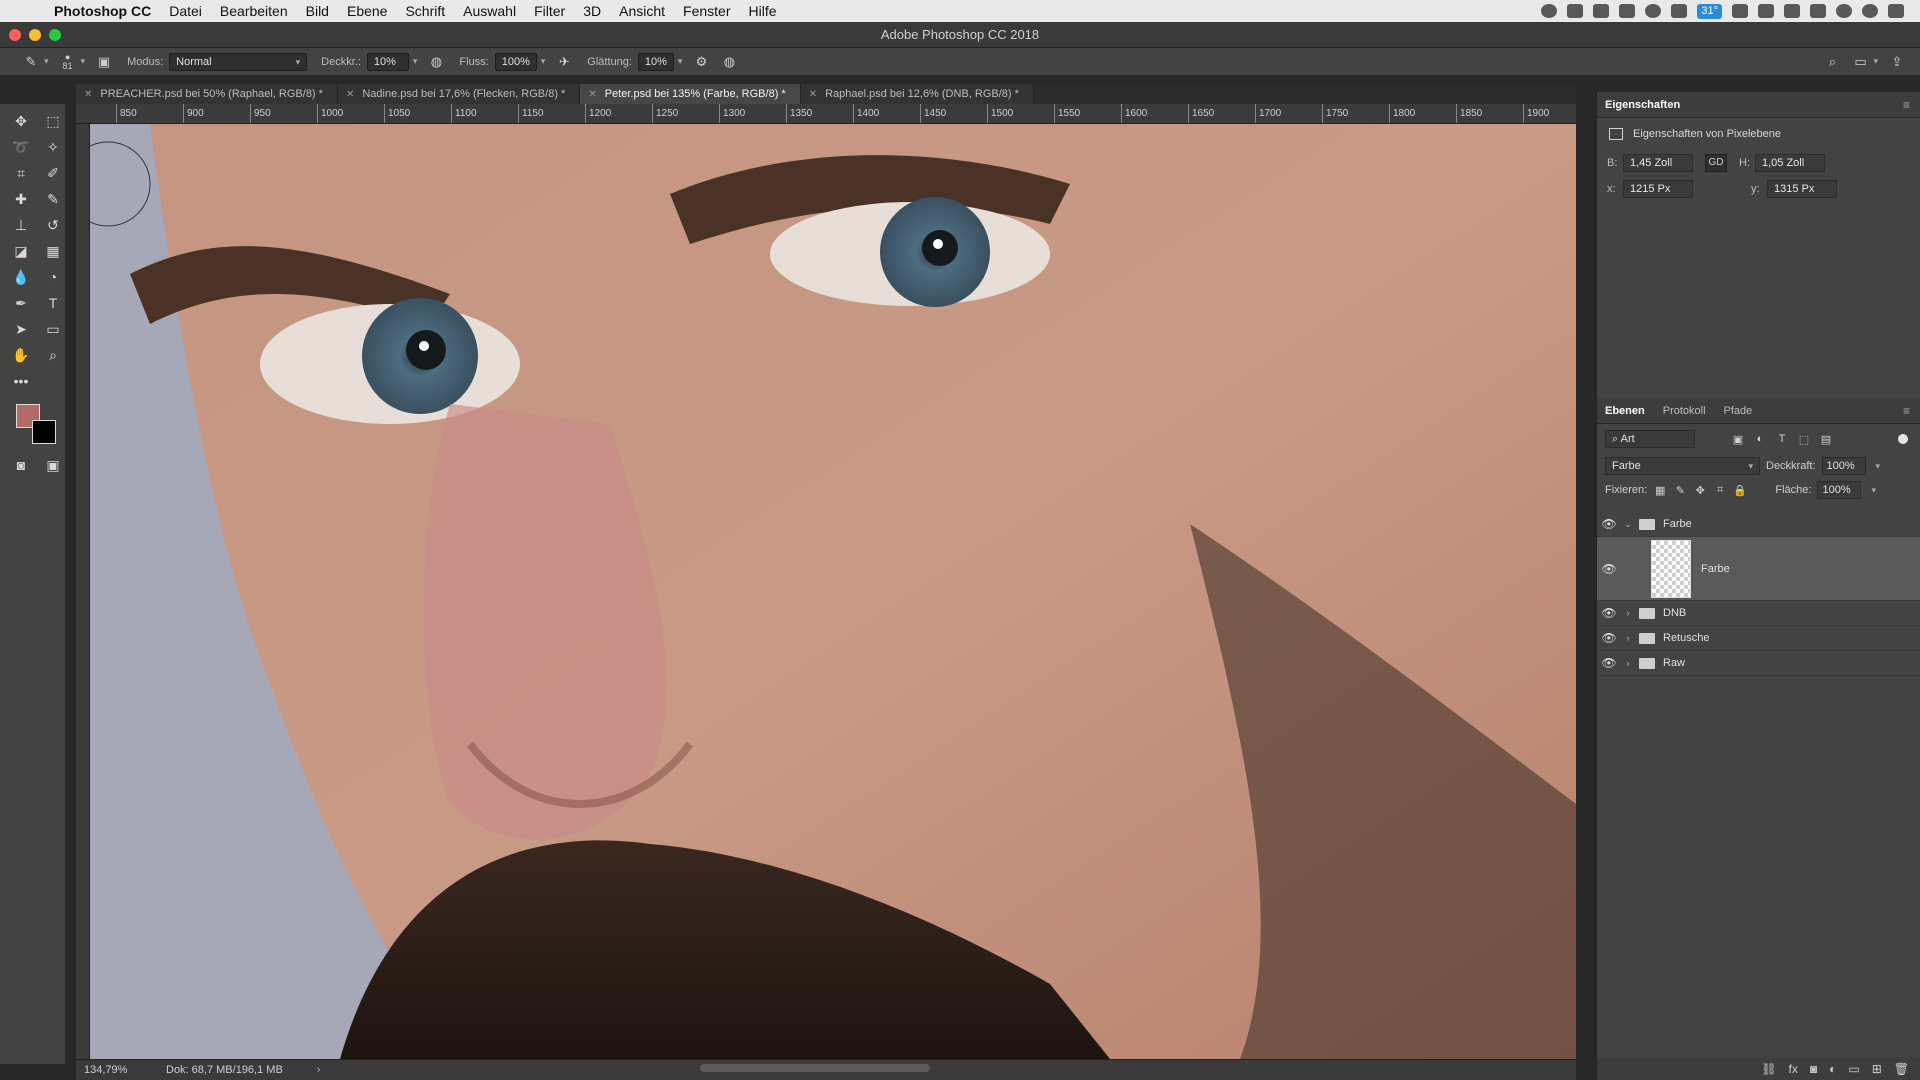 This screenshot has width=1920, height=1080. I want to click on more-tools-icon: •••, so click(21, 381).